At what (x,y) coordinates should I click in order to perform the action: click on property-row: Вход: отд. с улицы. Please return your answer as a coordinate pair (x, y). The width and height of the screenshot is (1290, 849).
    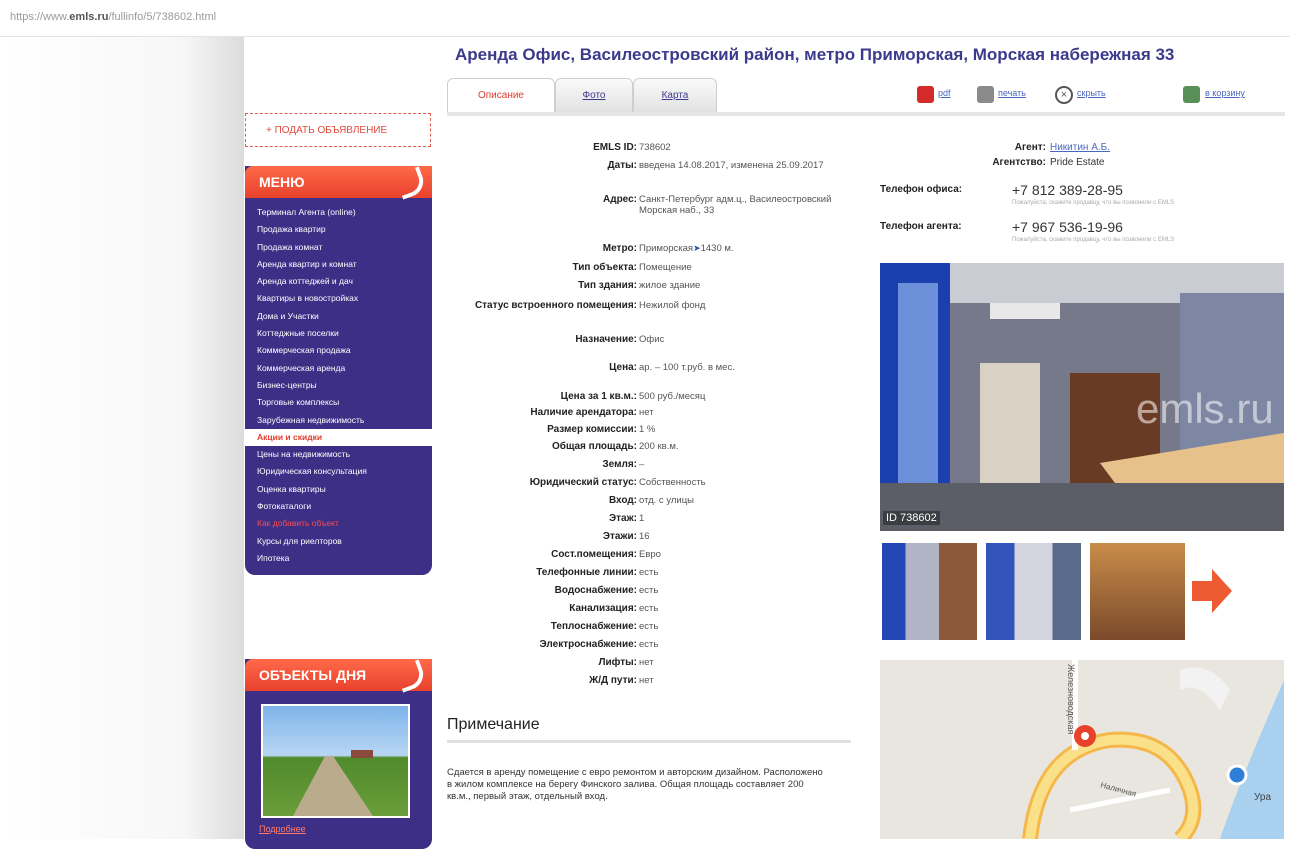
    Looking at the image, I should click on (643, 500).